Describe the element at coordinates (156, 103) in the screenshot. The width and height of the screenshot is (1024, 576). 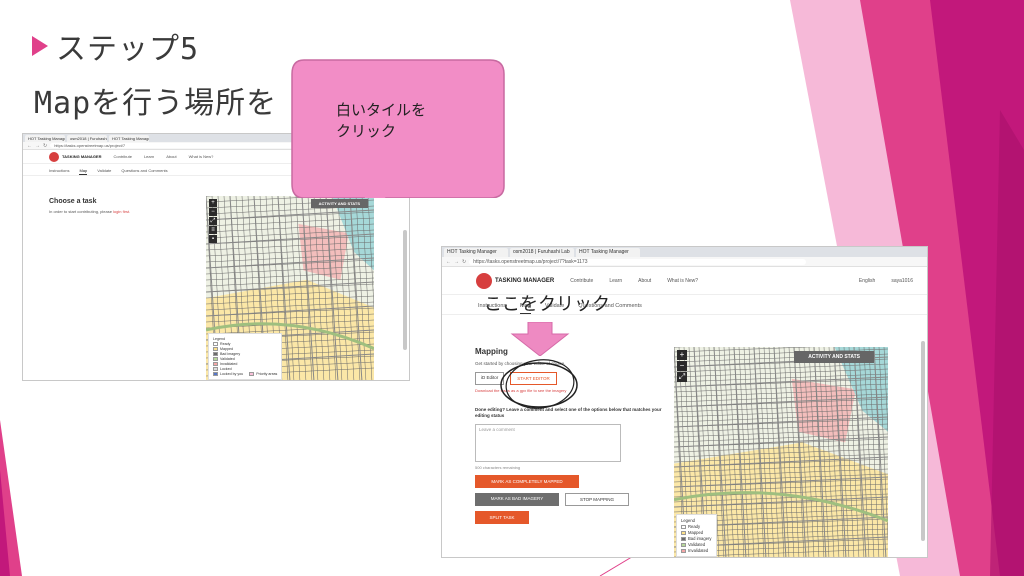
I see `slide-subtitle: Mapを行う場所を` at that location.